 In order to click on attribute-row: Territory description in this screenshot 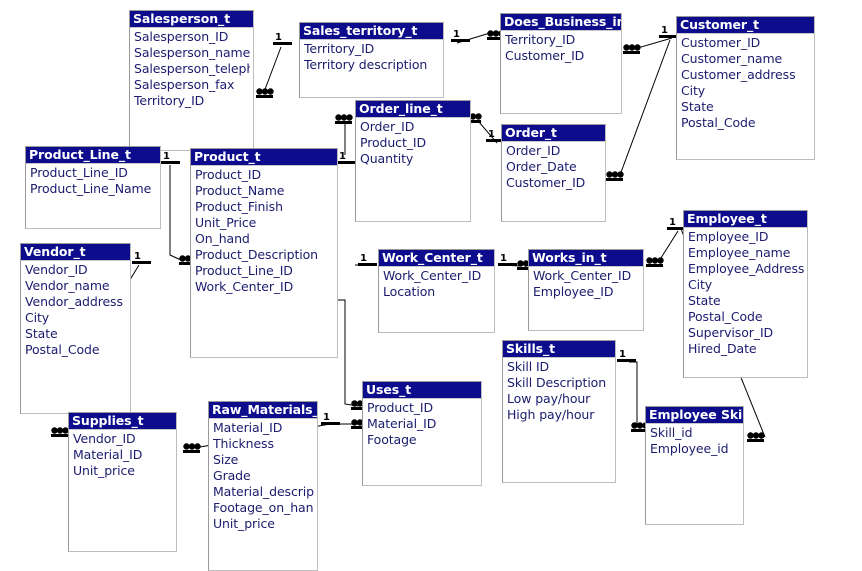, I will do `click(366, 64)`.